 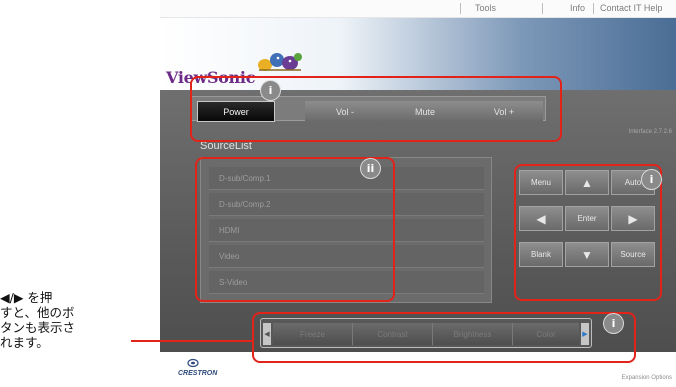 What do you see at coordinates (191, 341) in the screenshot?
I see `annotation-leader-line` at bounding box center [191, 341].